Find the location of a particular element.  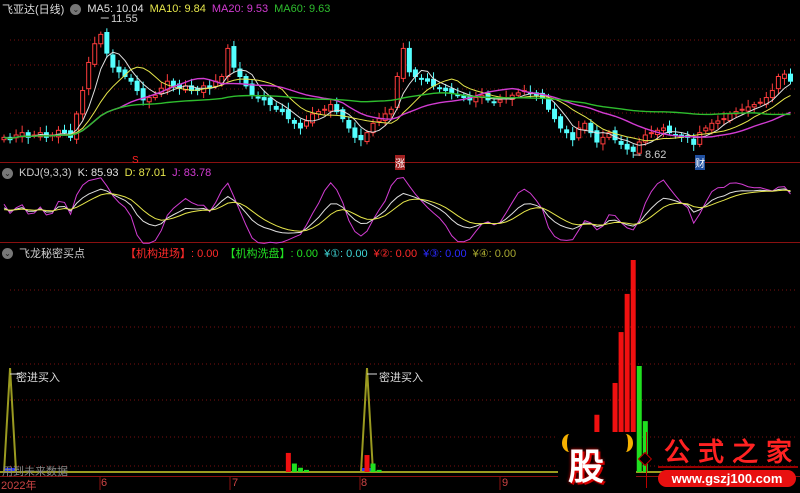

gszj-logo: 股 公式之家 www.gszj100.com is located at coordinates (678, 460).